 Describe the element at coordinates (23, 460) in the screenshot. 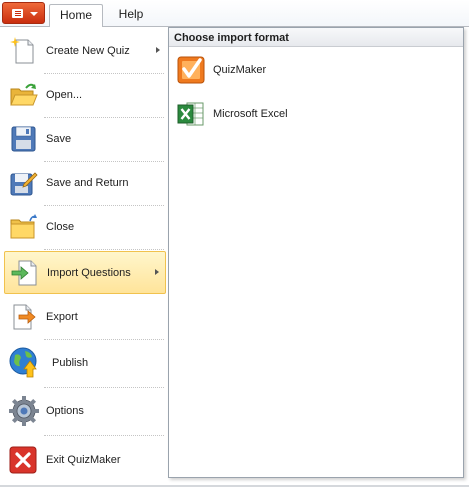

I see `exit-icon` at that location.